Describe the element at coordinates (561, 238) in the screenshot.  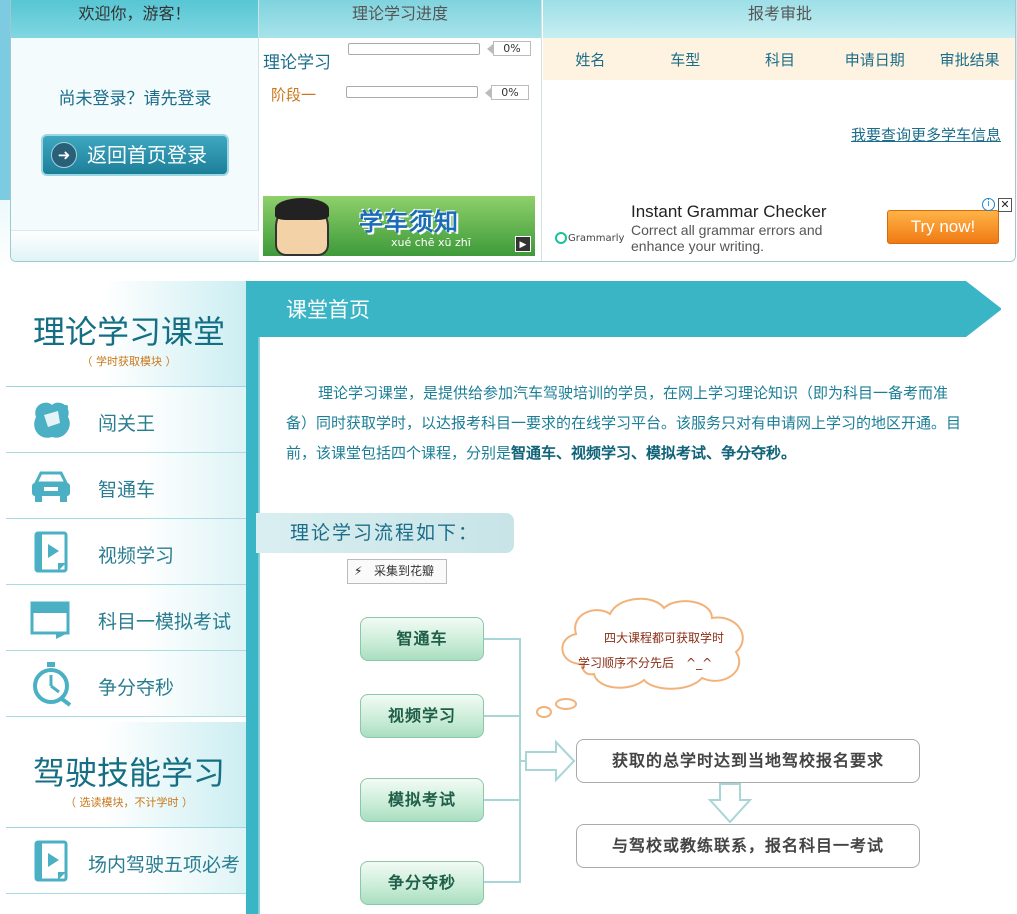
I see `grammarly-g-icon` at that location.